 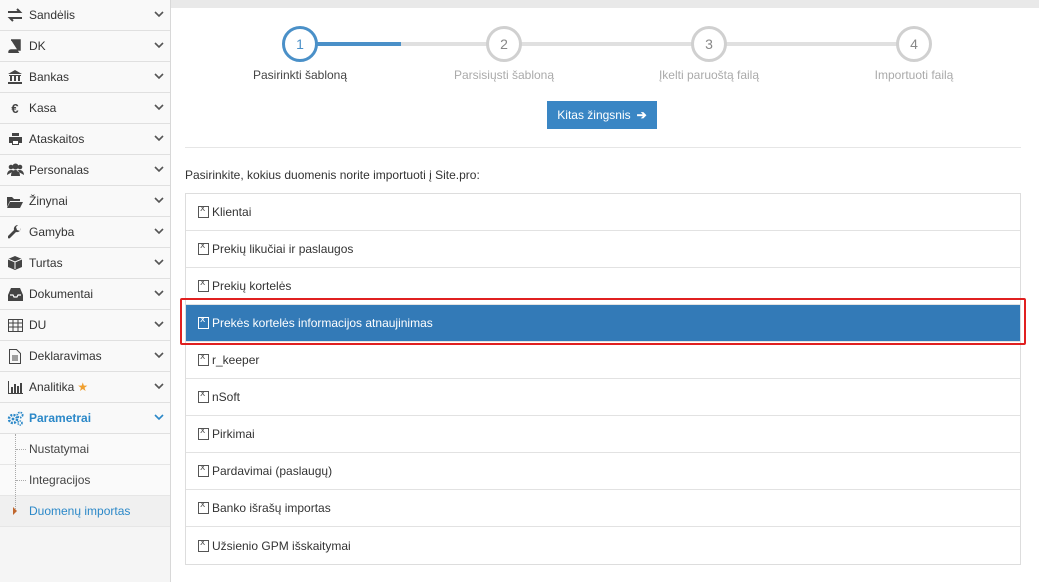 I want to click on sidebar-item-label: Dokumentai, so click(x=61, y=294).